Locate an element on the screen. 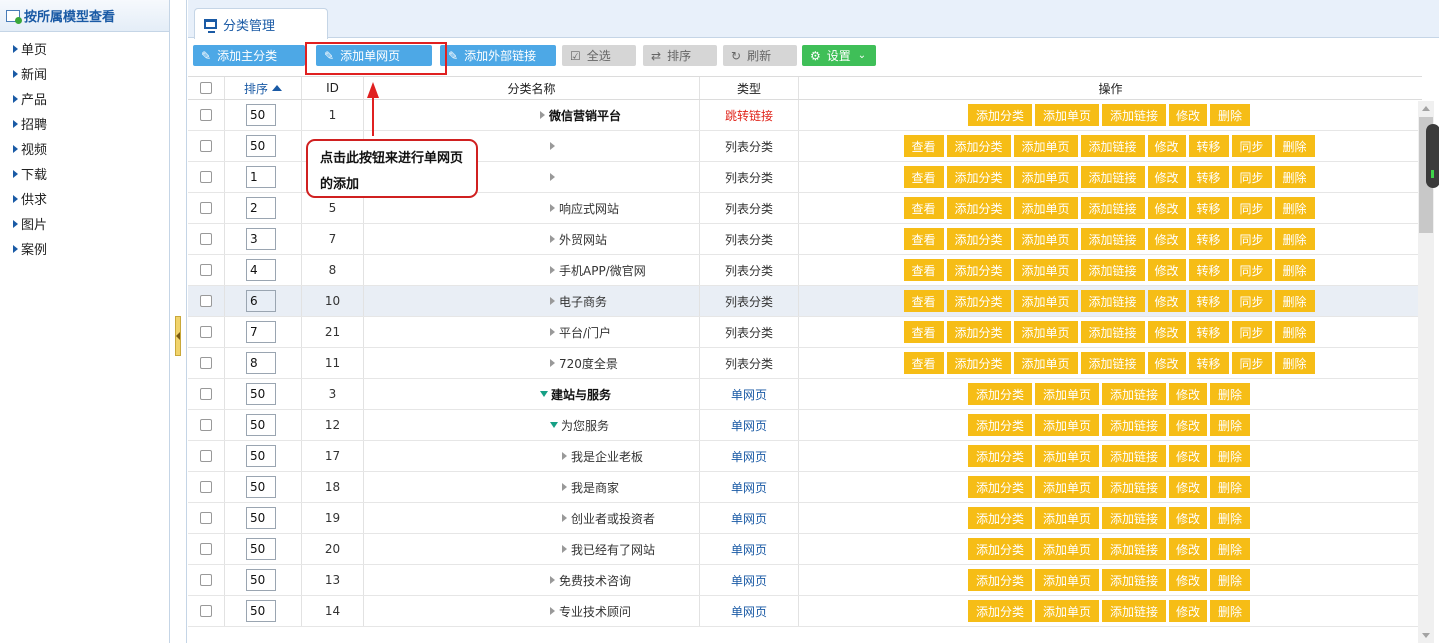 The image size is (1439, 643). table-row: 4 8 手机APP/微官网 列表分类 查看 添加分类 添加单页 添加链接 修改 转移 同步 删除 is located at coordinates (805, 270).